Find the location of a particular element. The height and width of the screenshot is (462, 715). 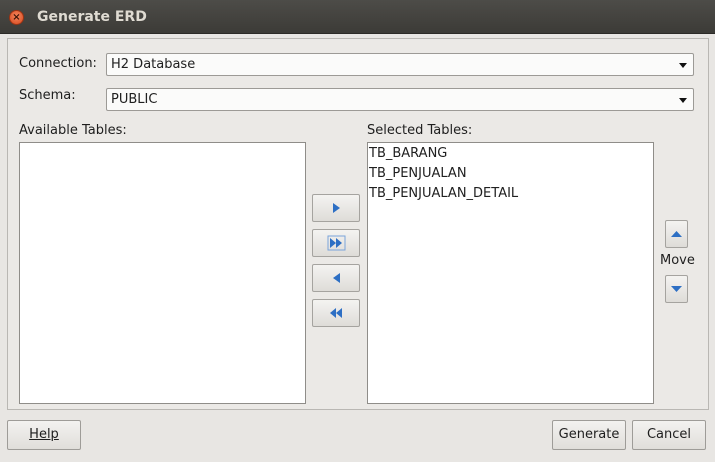

add-selected-icon is located at coordinates (336, 208).